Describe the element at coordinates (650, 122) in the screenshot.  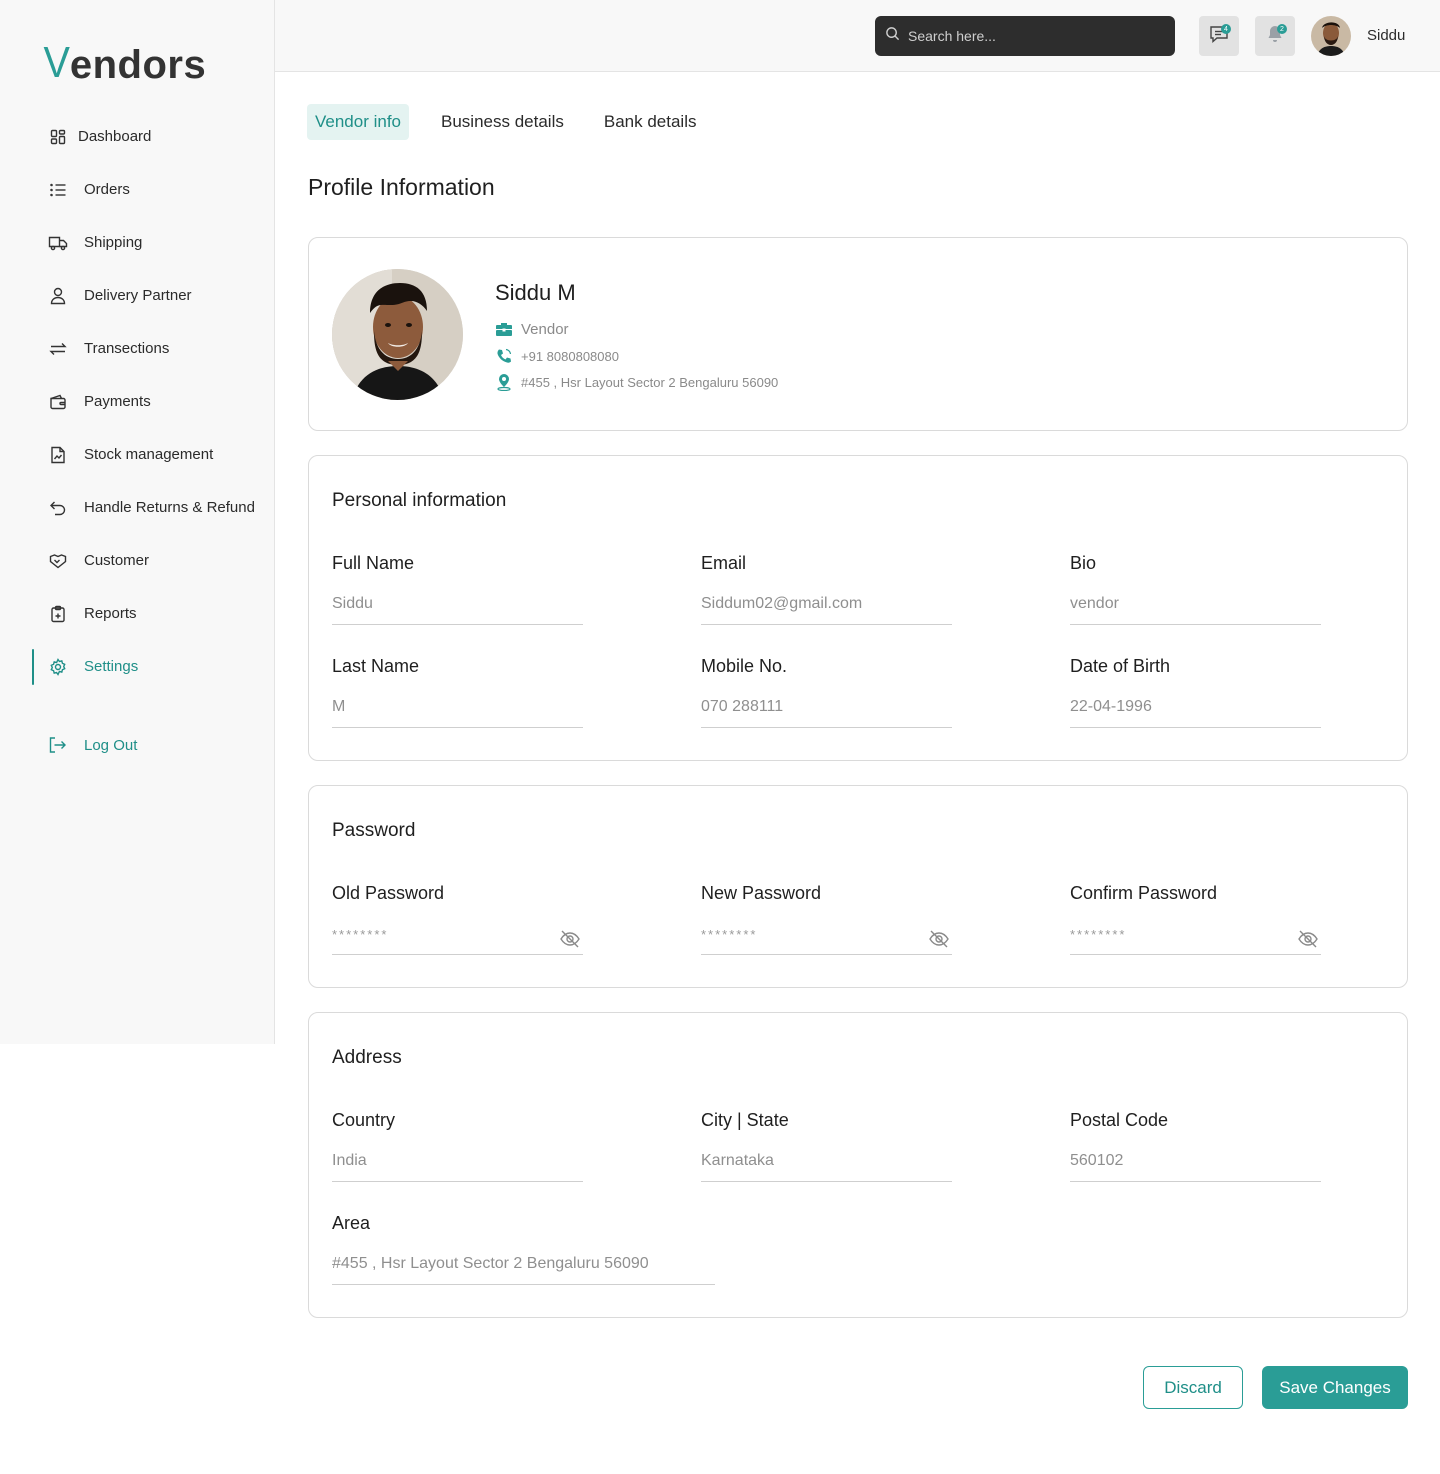
I see `tab-bank-details: Bank details` at that location.